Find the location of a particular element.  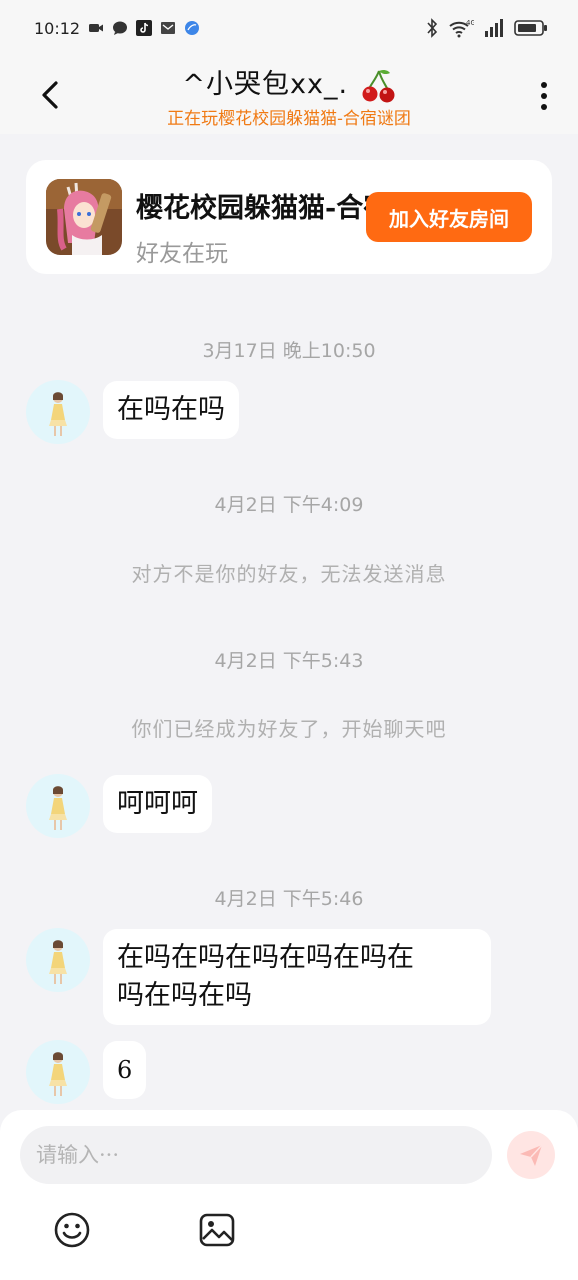

status-right: 4G is located at coordinates (487, 28).